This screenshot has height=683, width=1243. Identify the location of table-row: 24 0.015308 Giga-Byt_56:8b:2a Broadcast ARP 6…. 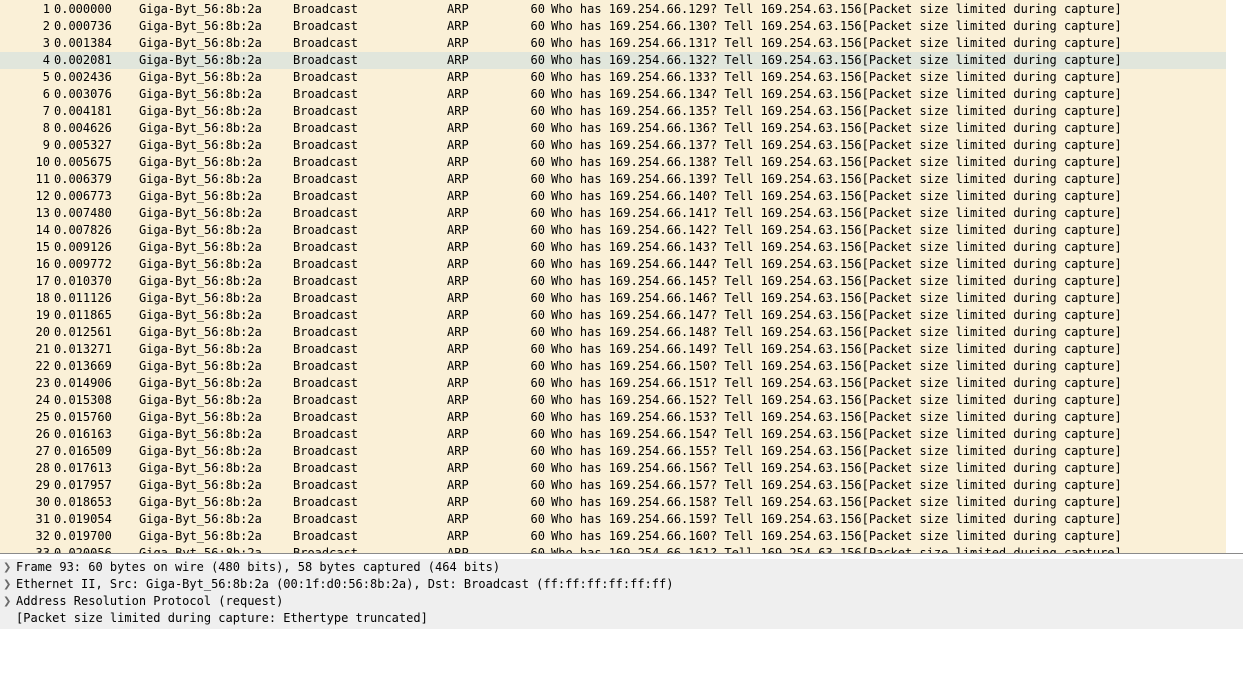
(613, 400).